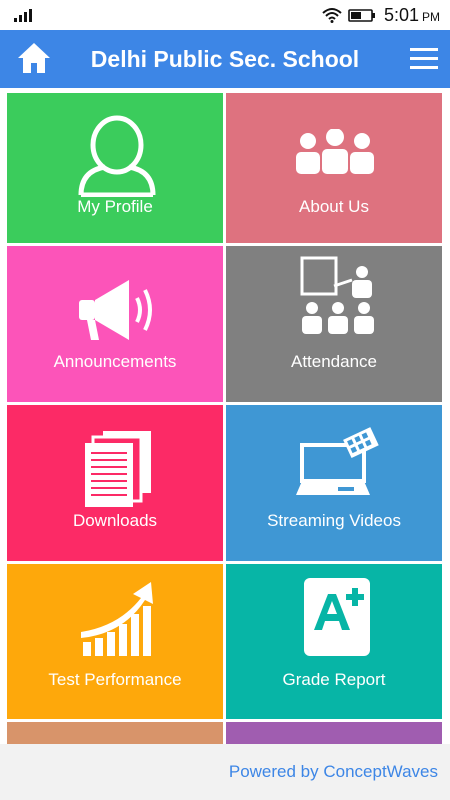 This screenshot has height=800, width=450. What do you see at coordinates (34, 58) in the screenshot?
I see `home-icon` at bounding box center [34, 58].